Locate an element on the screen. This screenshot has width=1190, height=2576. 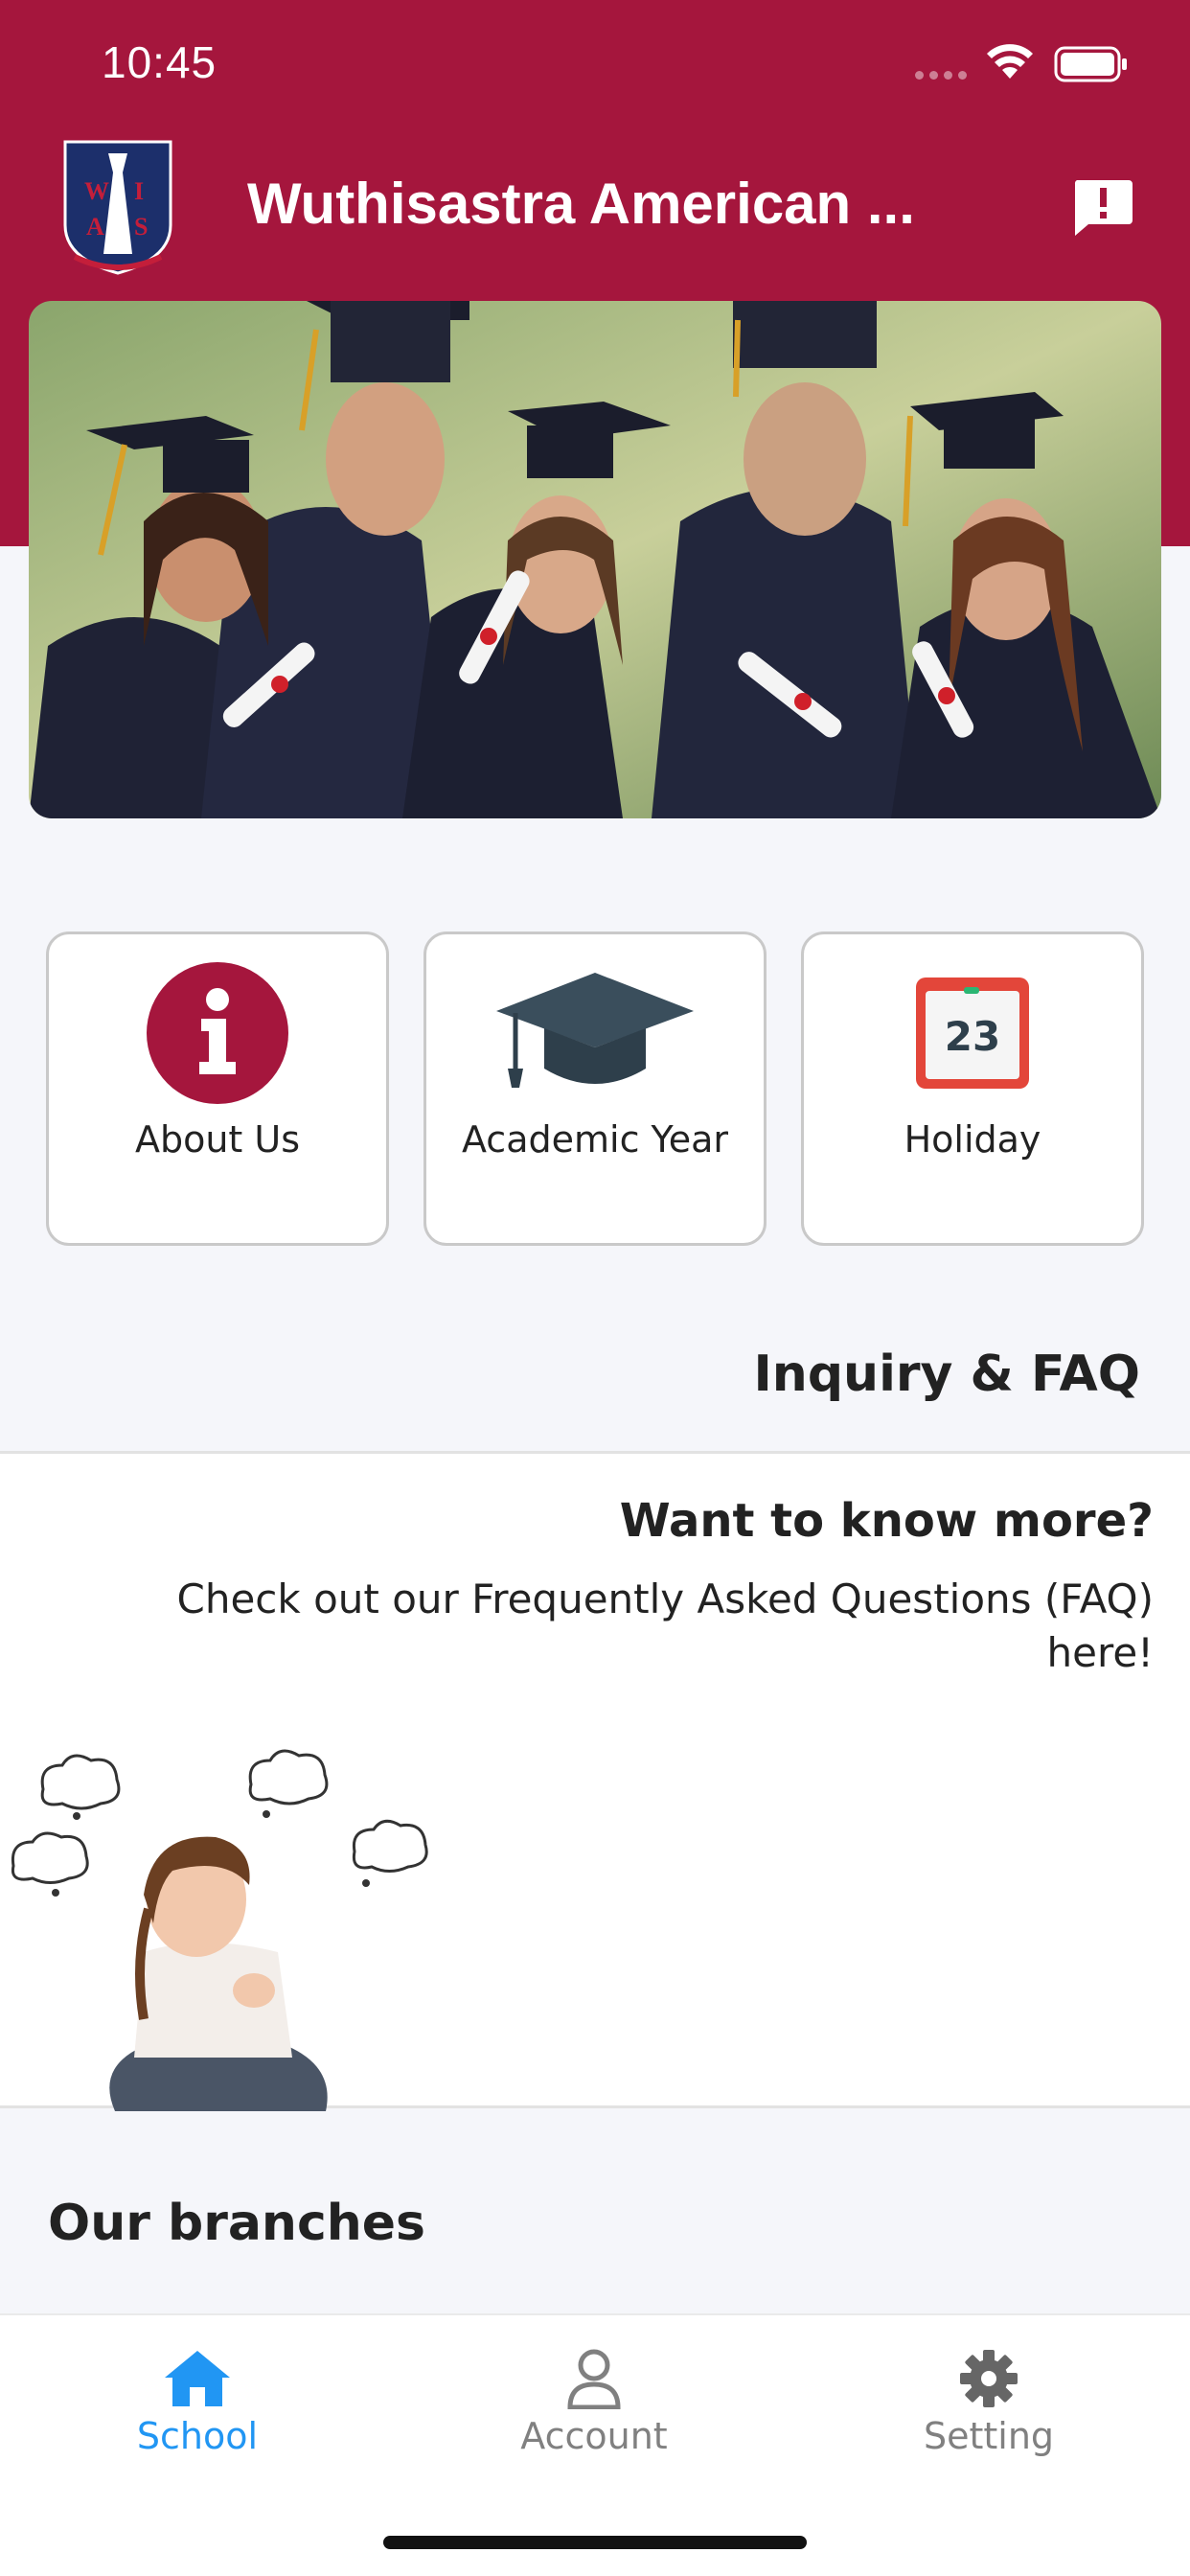
tab-school: School is located at coordinates (198, 2401).